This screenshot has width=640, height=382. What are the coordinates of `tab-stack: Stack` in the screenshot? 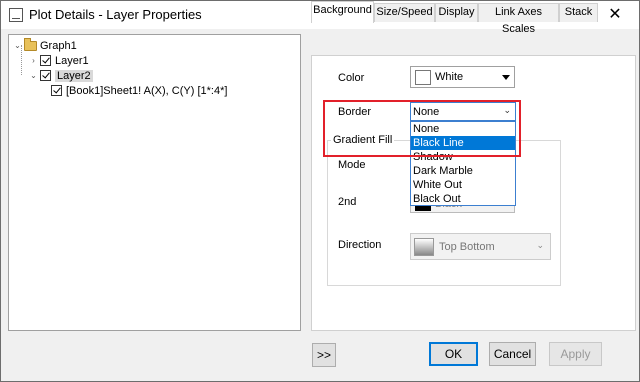 It's located at (578, 12).